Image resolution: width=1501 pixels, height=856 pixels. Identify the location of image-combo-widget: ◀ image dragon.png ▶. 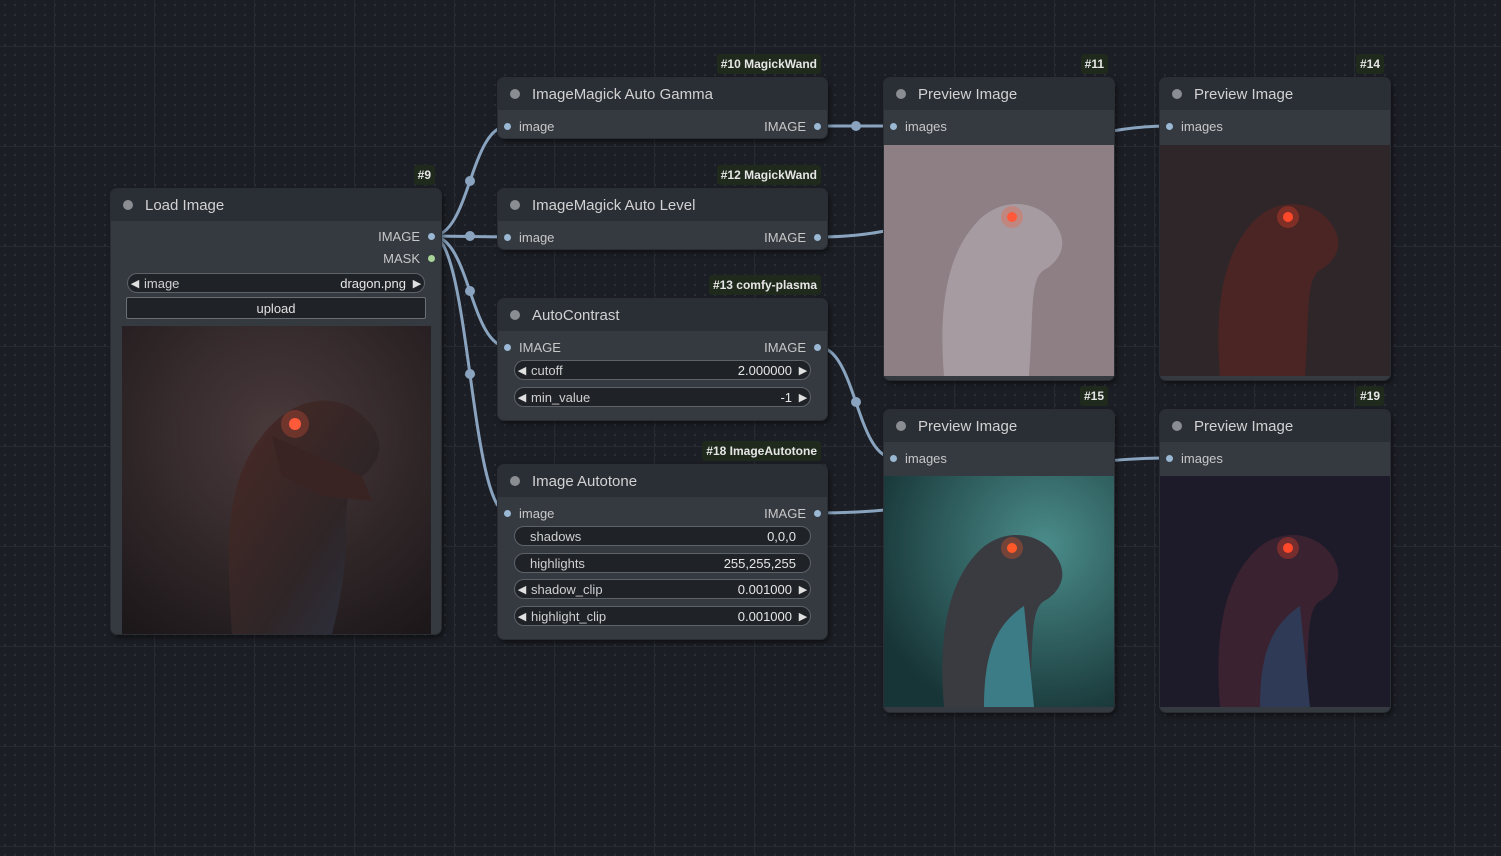
(276, 283).